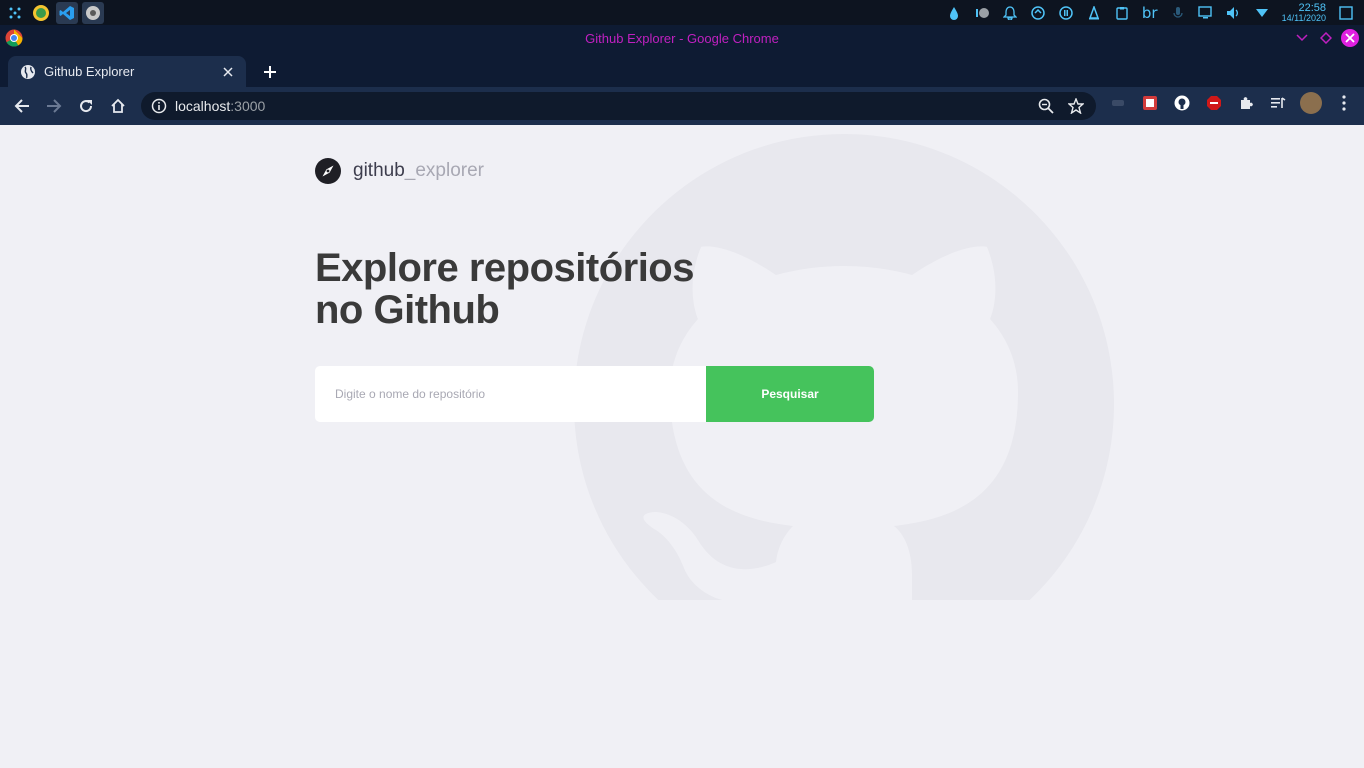  What do you see at coordinates (93, 12) in the screenshot?
I see `chrome-app-icon` at bounding box center [93, 12].